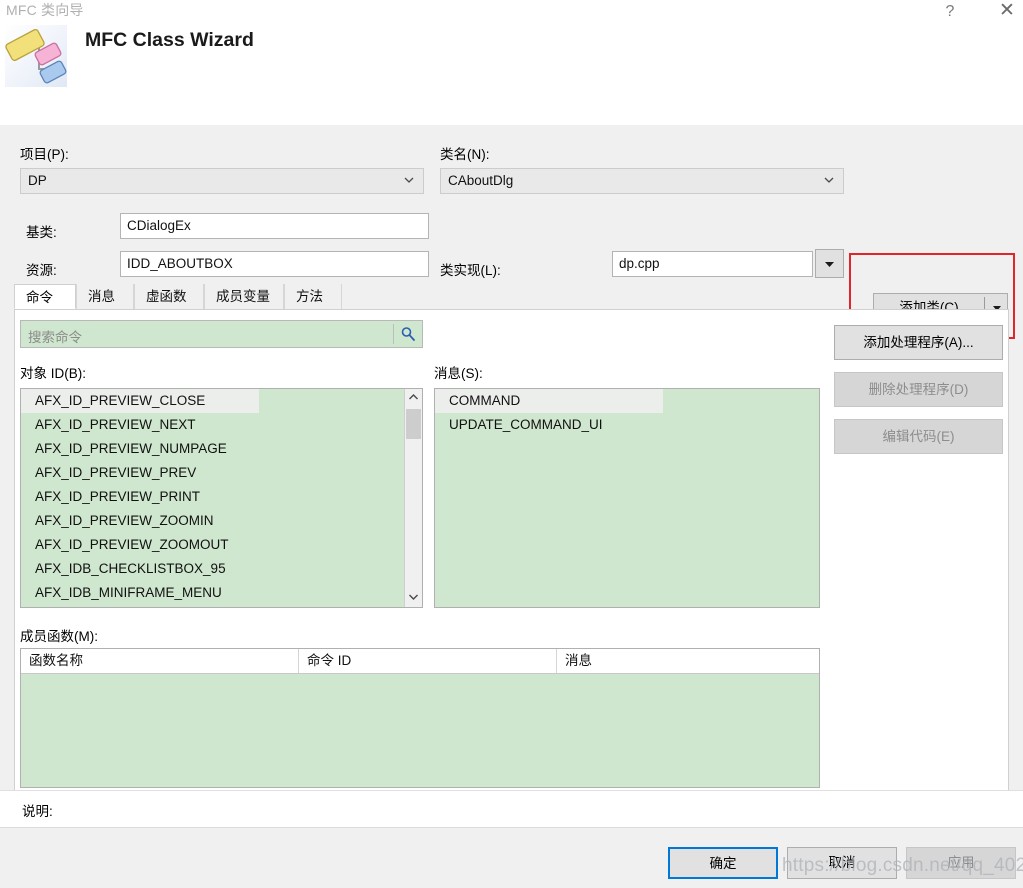  What do you see at coordinates (221, 521) in the screenshot?
I see `list-item: AFX_ID_PREVIEW_ZOOMIN` at bounding box center [221, 521].